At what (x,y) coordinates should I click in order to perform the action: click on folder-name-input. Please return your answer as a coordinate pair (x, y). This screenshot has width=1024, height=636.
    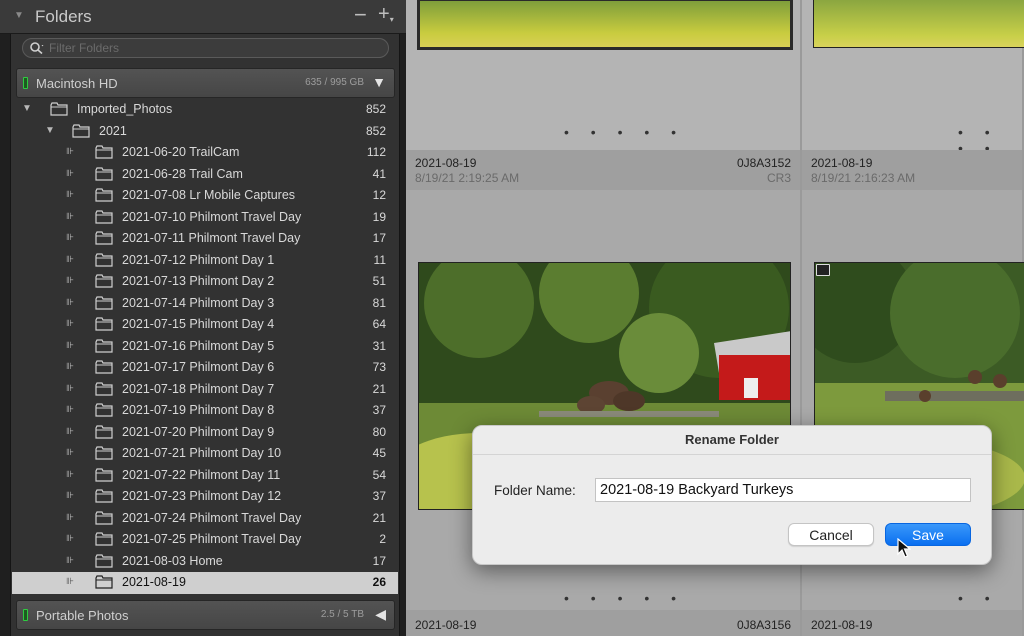
    Looking at the image, I should click on (783, 490).